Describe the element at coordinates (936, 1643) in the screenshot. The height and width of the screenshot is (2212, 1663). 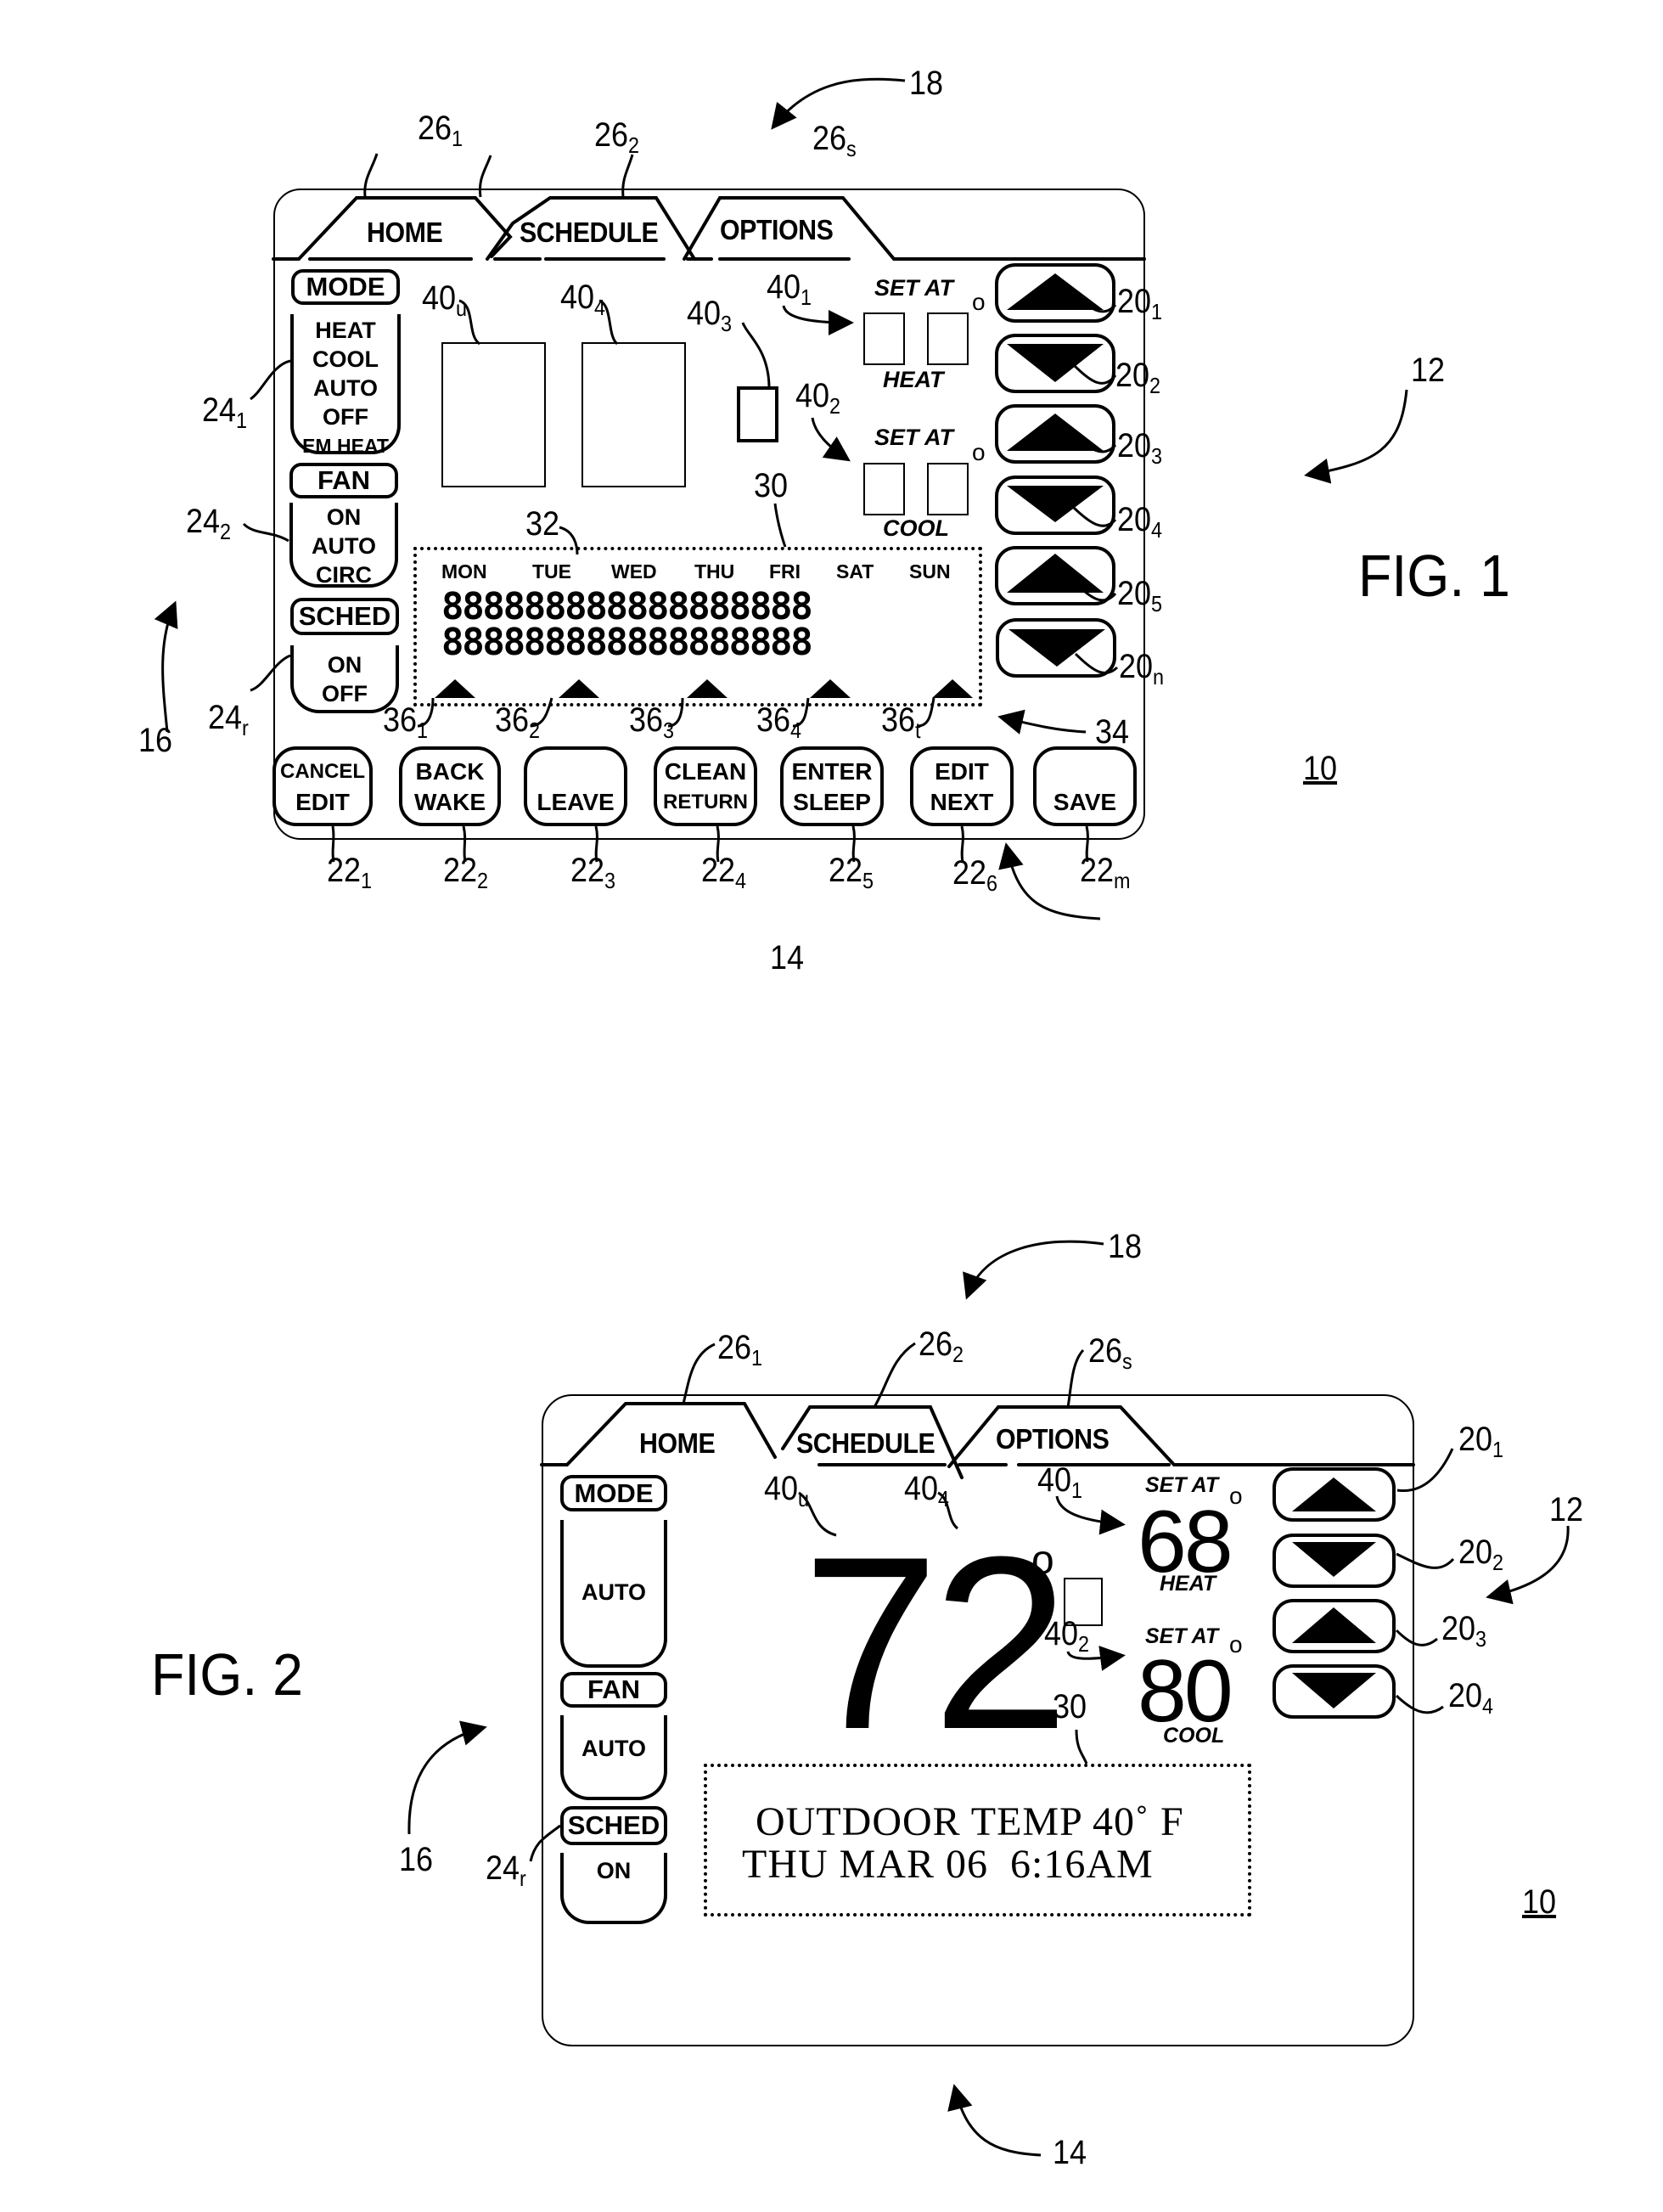
I see `fig2-indoor-temperature: 72` at that location.